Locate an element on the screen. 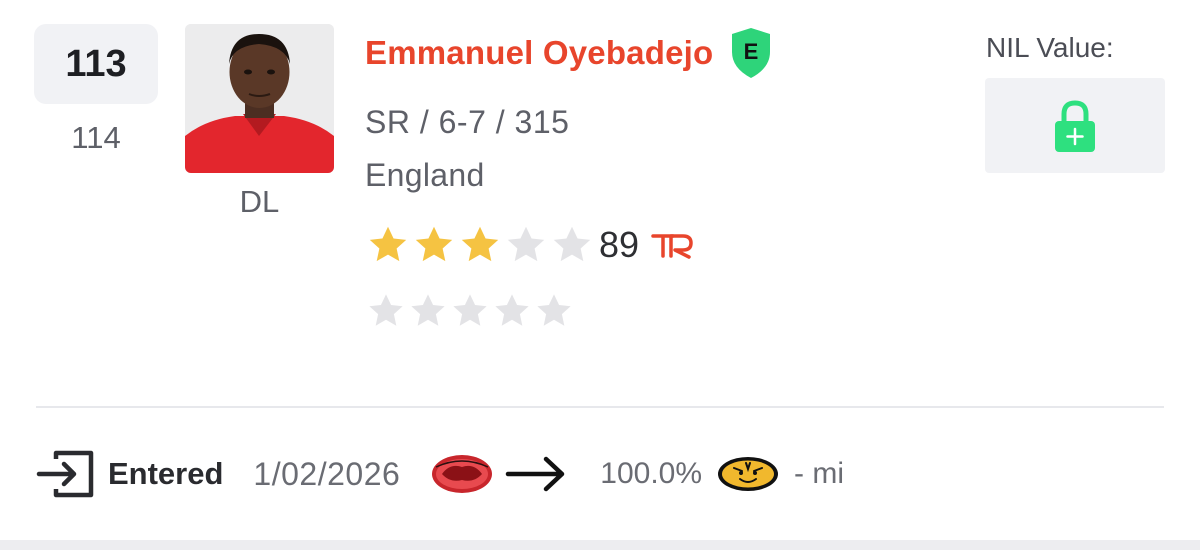 Image resolution: width=1200 pixels, height=550 pixels. shield-badge-icon: E is located at coordinates (751, 53).